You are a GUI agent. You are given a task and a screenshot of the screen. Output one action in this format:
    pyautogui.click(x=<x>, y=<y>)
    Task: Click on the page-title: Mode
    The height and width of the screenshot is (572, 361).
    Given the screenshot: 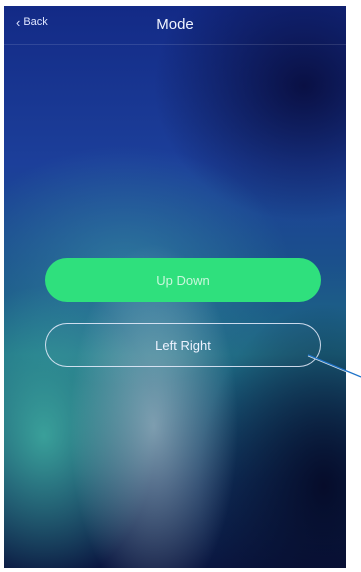 What is the action you would take?
    pyautogui.click(x=175, y=24)
    